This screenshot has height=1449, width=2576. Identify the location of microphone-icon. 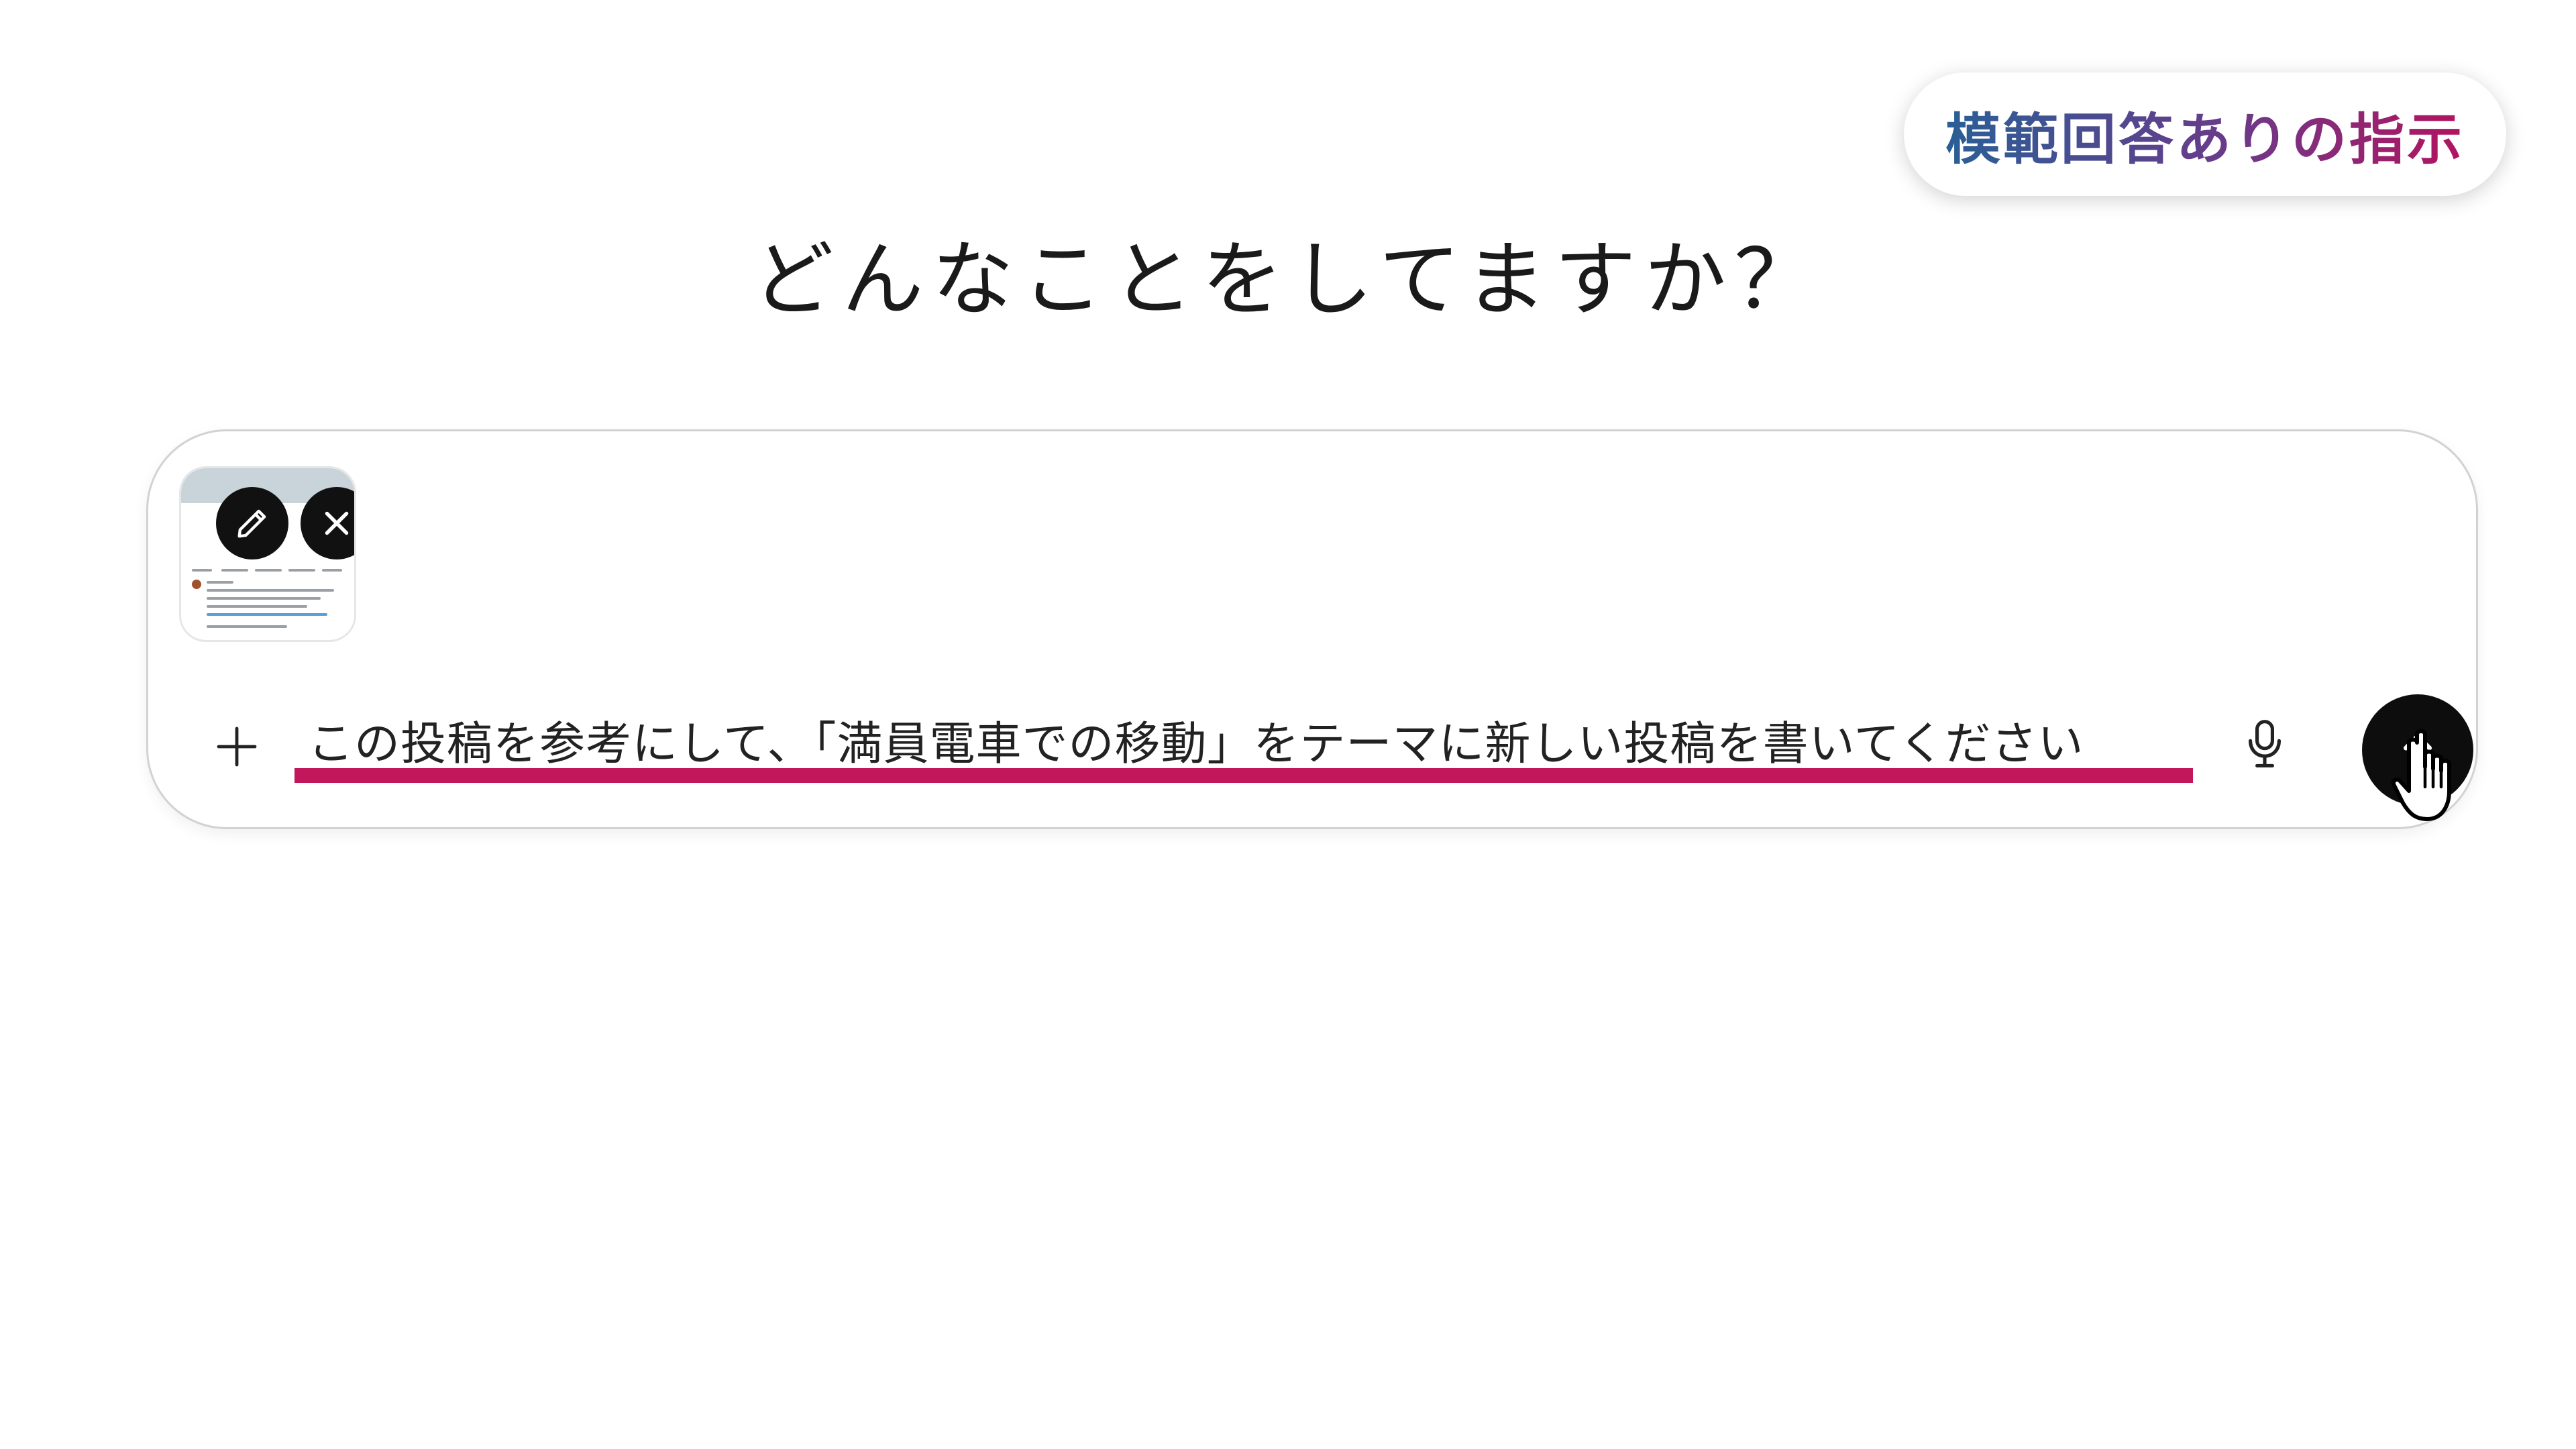
(2265, 743).